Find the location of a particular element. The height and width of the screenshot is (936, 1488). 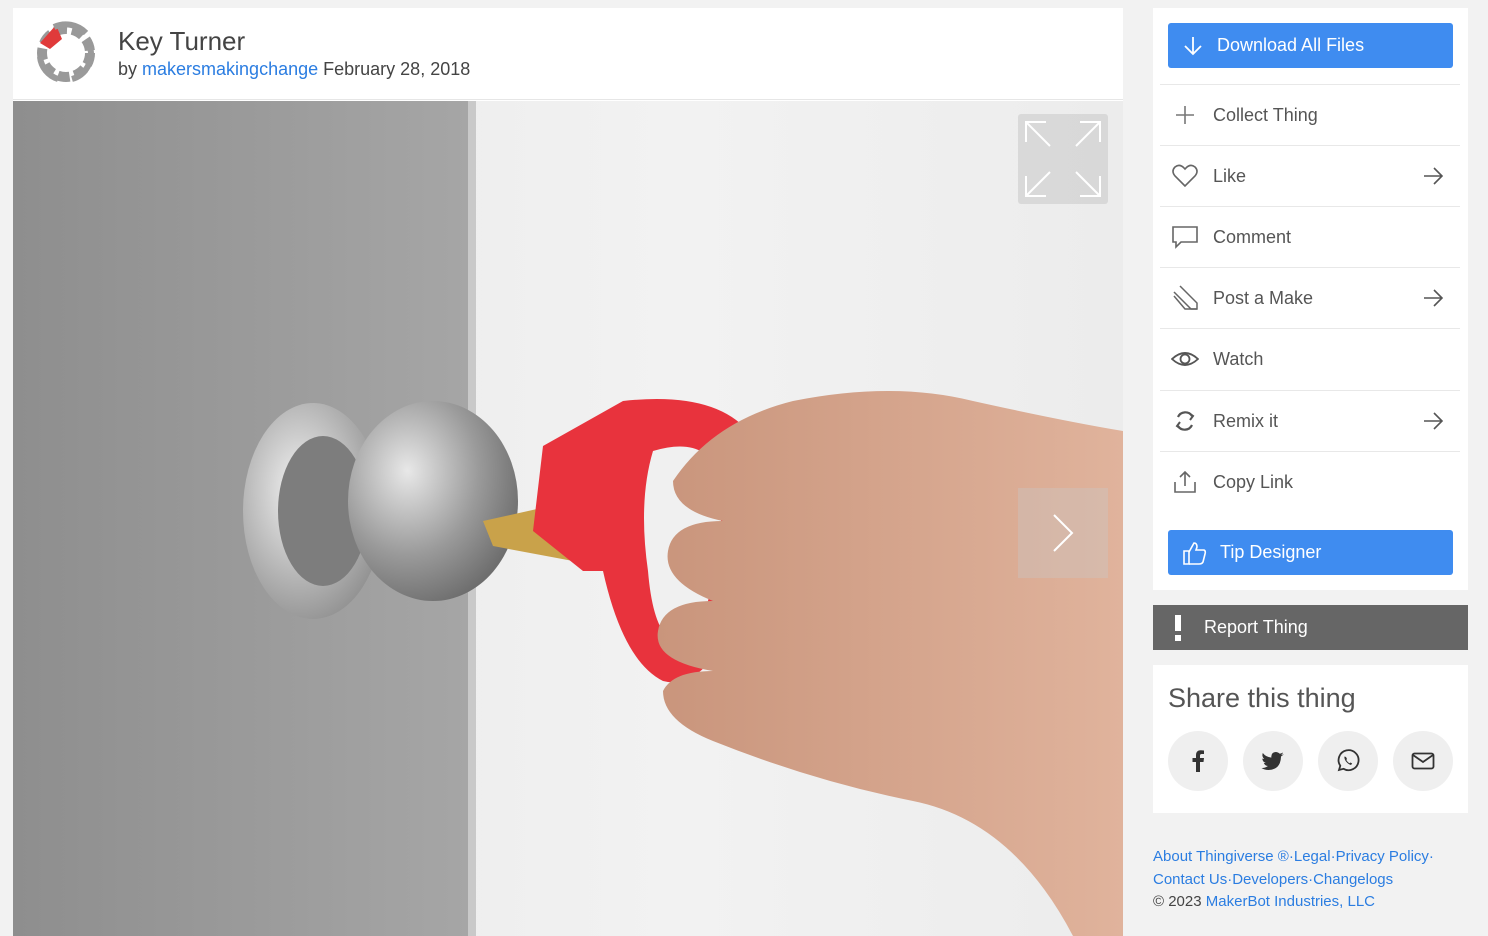

share-title: Share this thing is located at coordinates (1262, 698).